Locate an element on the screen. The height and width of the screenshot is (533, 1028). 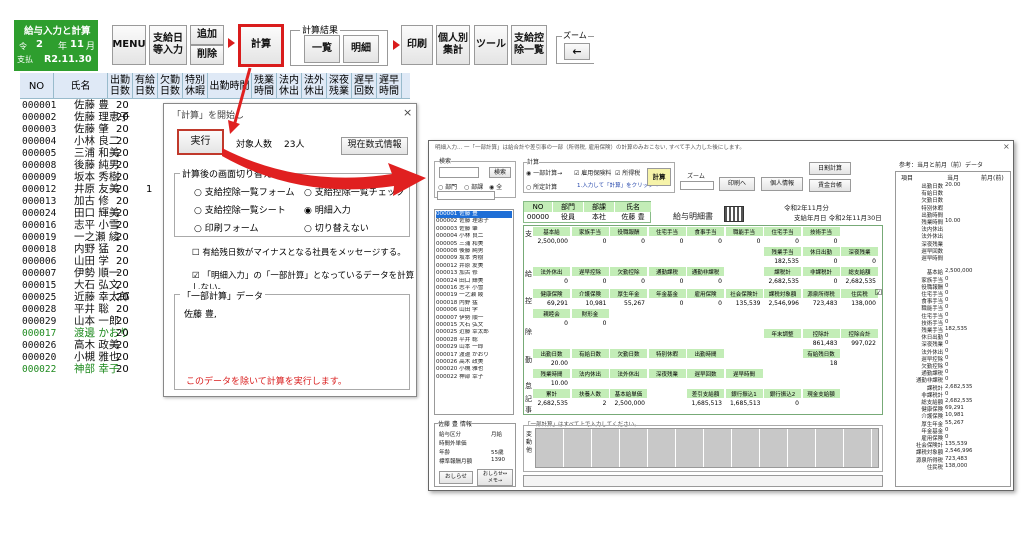
list-item: 000028 平井 聡 is located at coordinates (474, 340).